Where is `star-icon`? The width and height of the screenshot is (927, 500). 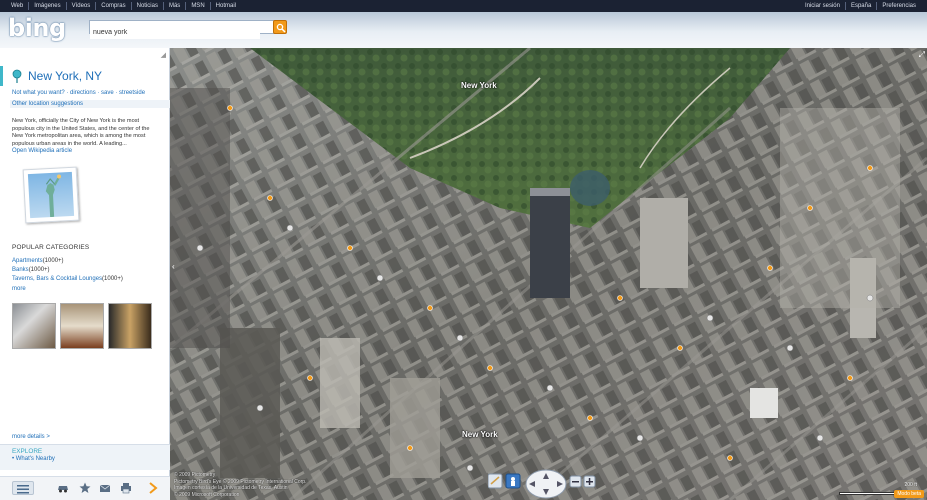 star-icon is located at coordinates (85, 487).